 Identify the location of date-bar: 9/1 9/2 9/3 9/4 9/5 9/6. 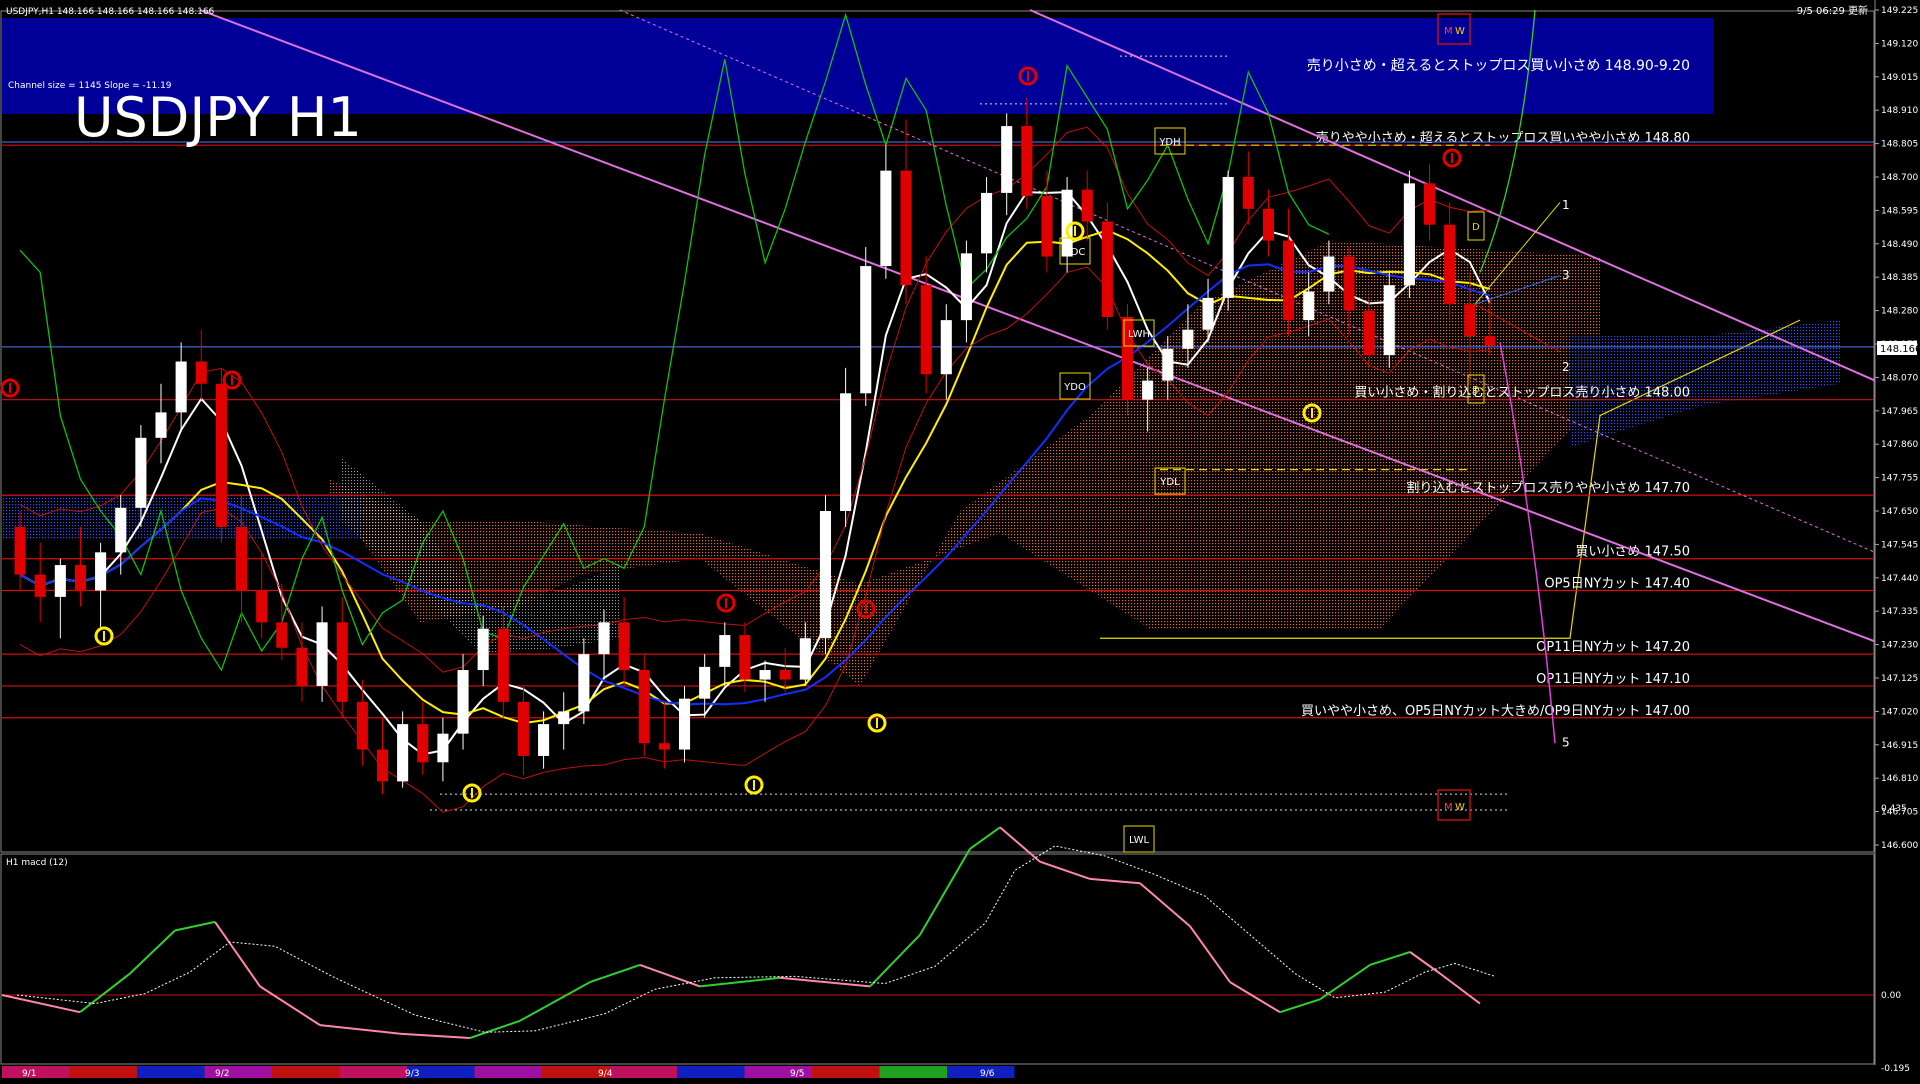
(542, 1072).